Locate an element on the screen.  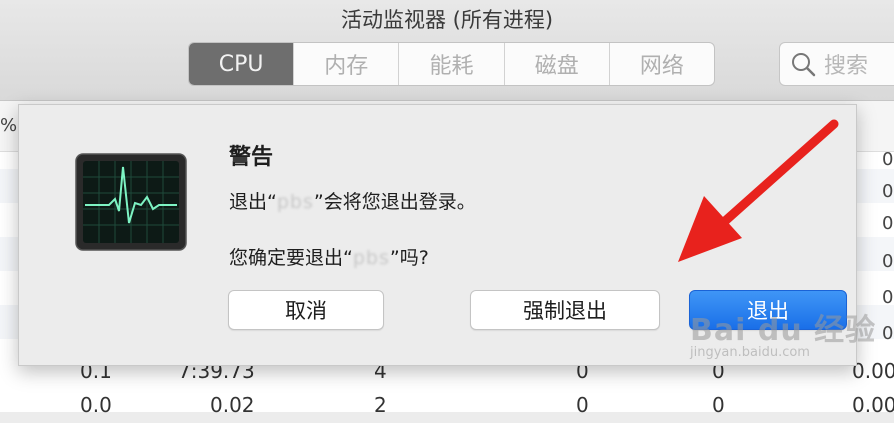
cell-cpu: 0.0 is located at coordinates (96, 405).